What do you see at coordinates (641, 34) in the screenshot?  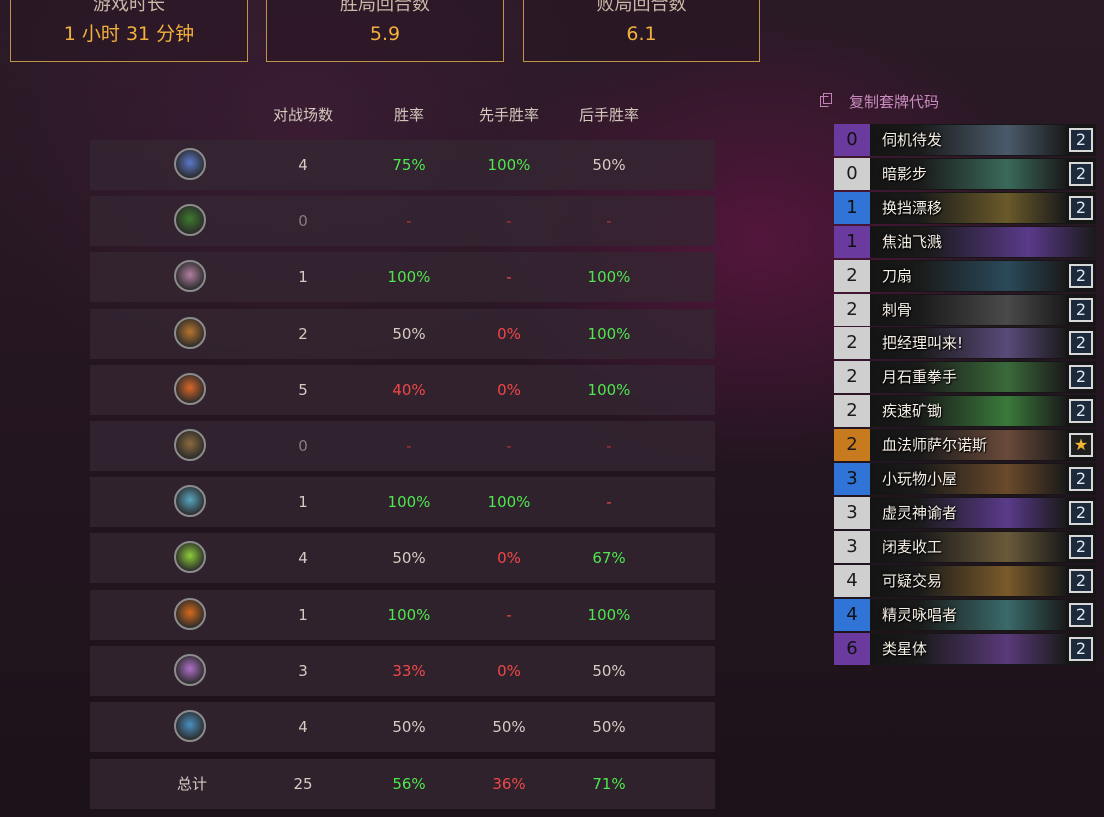 I see `stat-value: 6.1` at bounding box center [641, 34].